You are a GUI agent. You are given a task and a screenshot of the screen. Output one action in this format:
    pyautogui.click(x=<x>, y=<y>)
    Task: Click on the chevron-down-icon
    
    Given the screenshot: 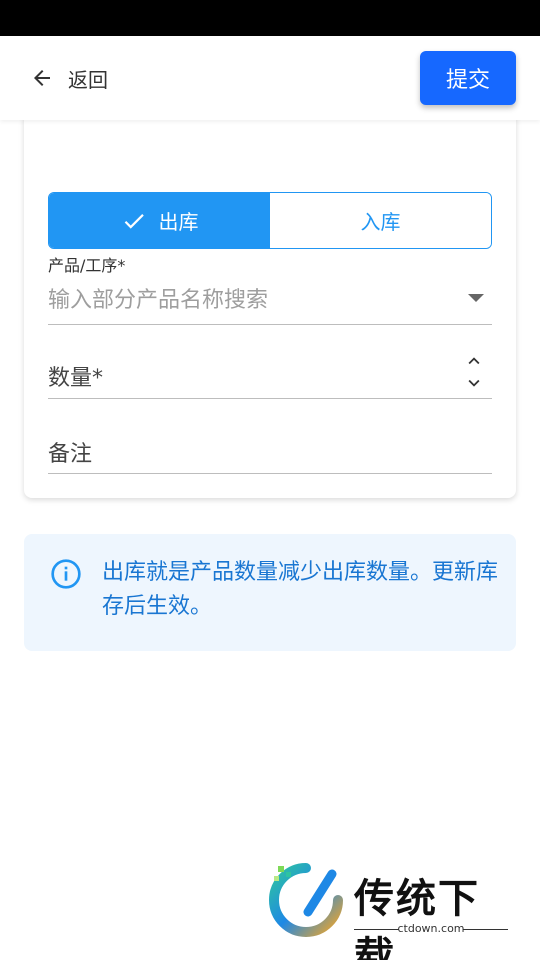 What is the action you would take?
    pyautogui.click(x=474, y=383)
    